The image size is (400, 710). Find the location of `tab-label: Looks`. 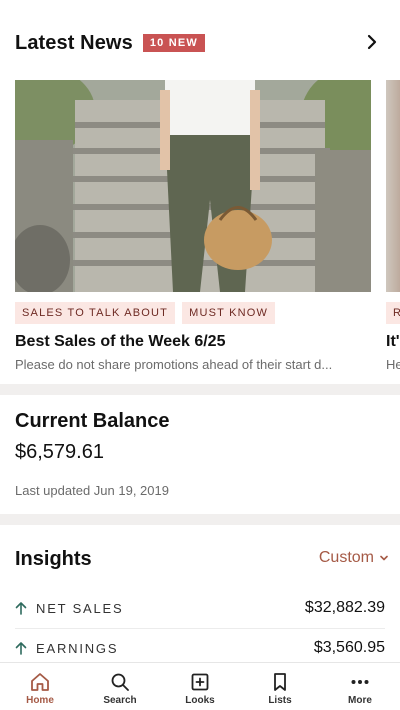

tab-label: Looks is located at coordinates (200, 700).